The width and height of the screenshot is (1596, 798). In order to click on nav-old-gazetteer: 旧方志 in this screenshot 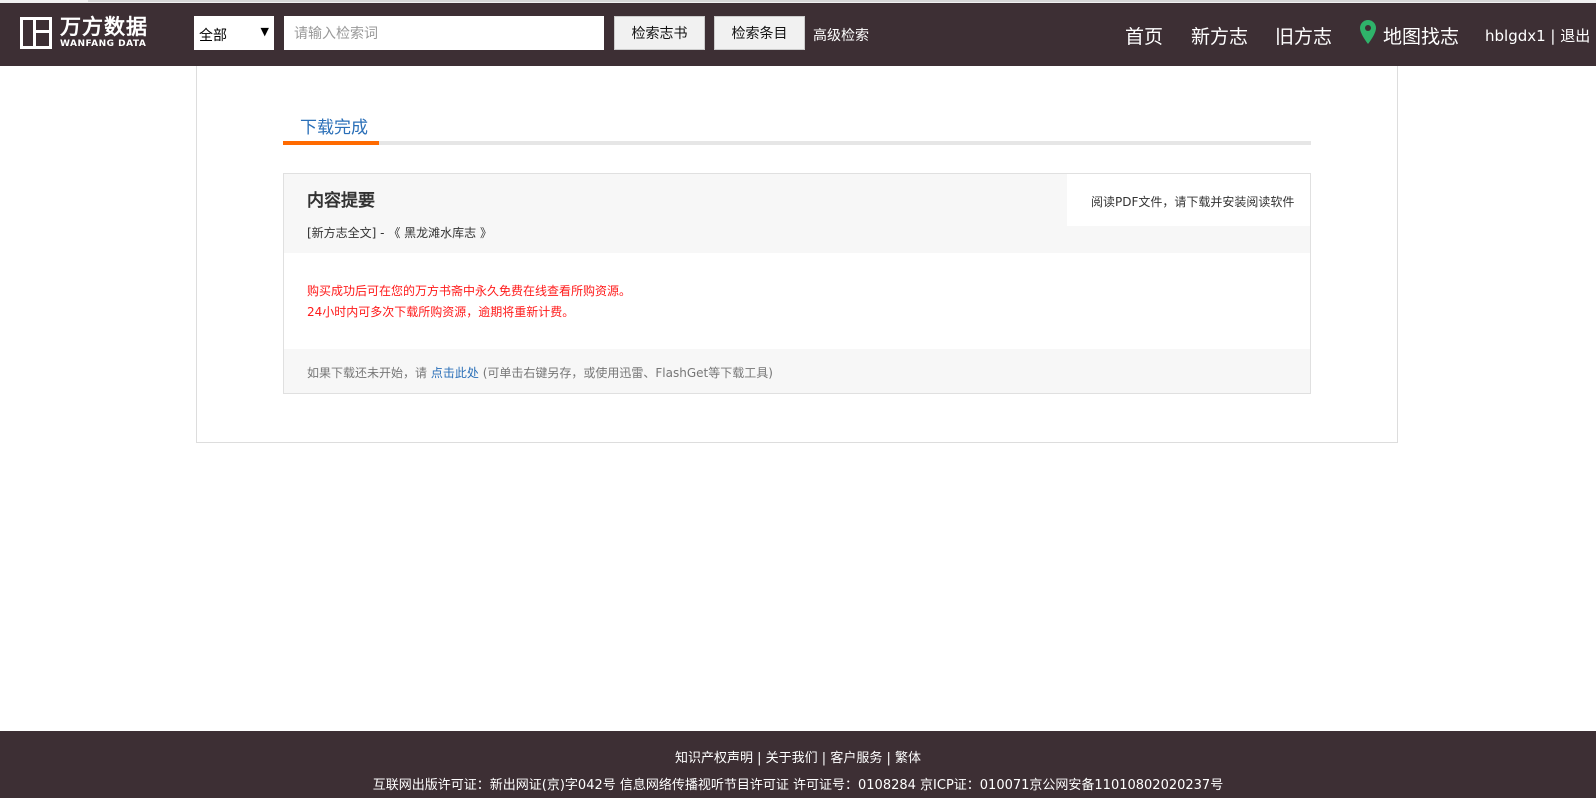, I will do `click(1303, 35)`.